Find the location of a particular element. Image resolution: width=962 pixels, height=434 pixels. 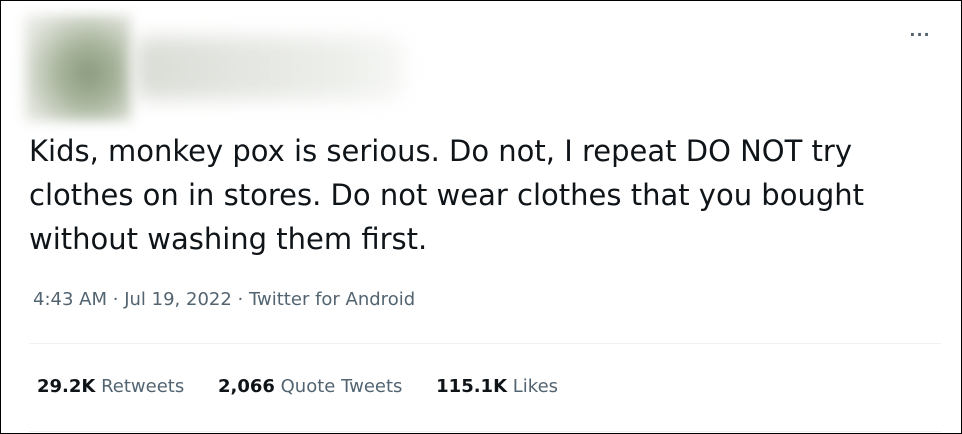

tweet-source: Twitter for Android is located at coordinates (332, 299).